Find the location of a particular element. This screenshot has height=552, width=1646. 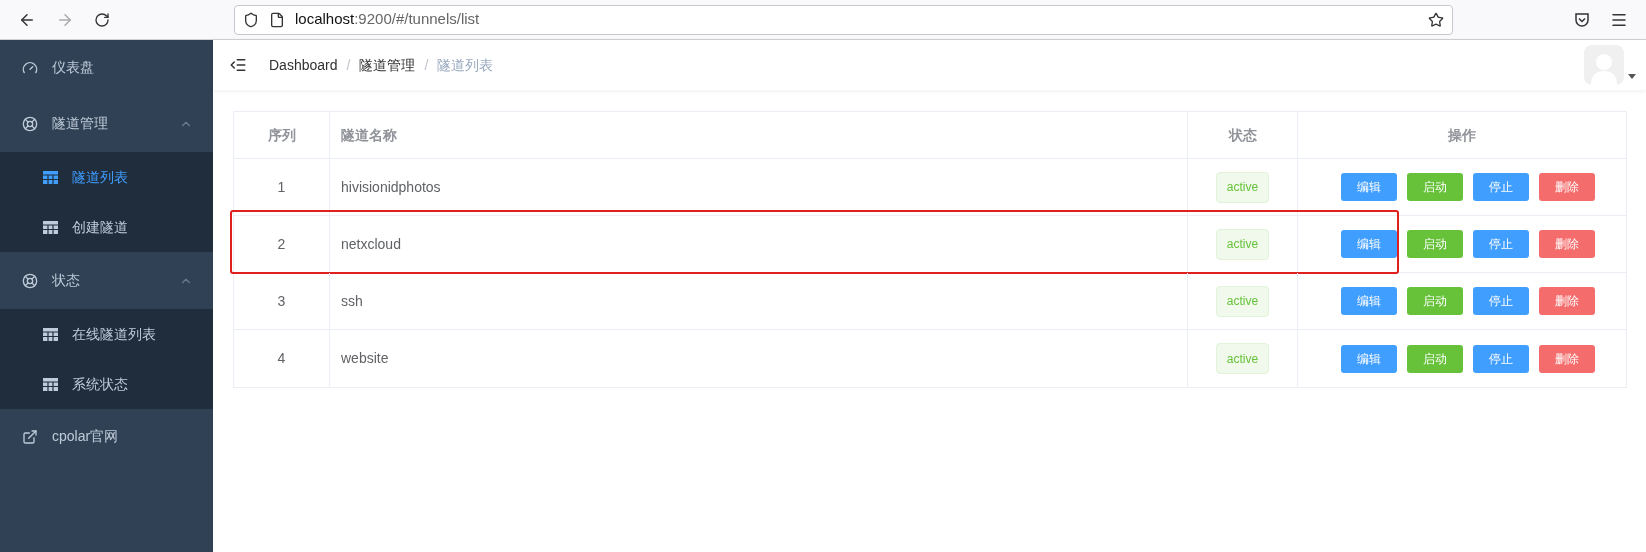

bookmark-star-icon is located at coordinates (1436, 19).